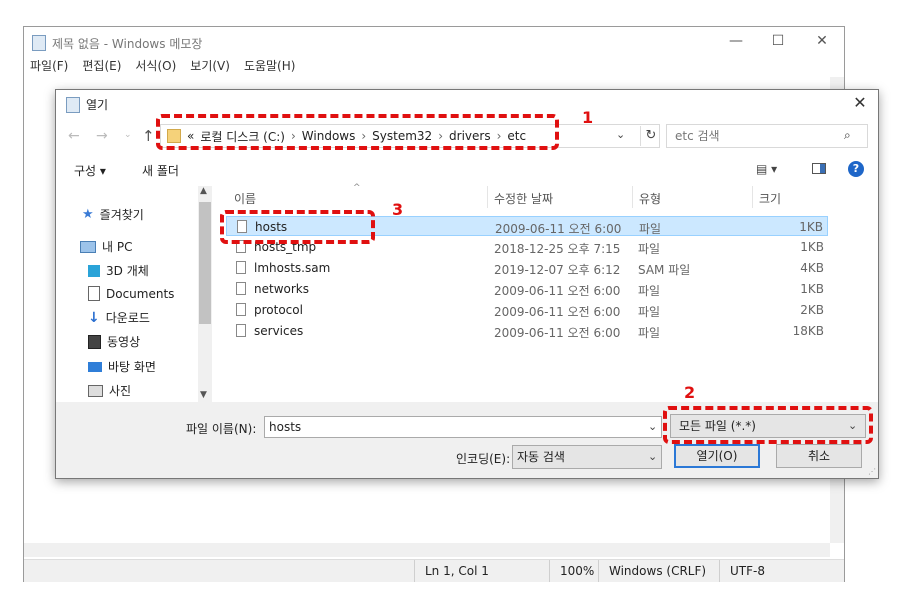  I want to click on preview-pane-icon, so click(819, 168).